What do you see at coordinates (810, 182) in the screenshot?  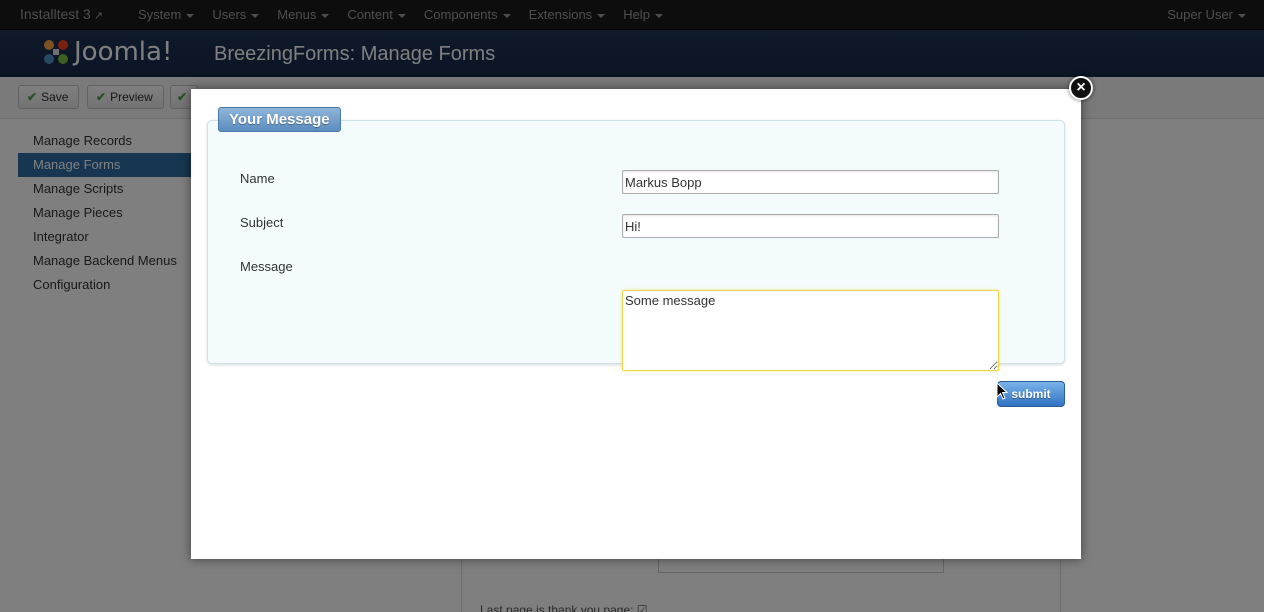 I see `name-input` at bounding box center [810, 182].